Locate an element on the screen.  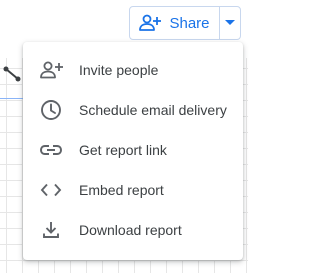
menu-item-schedule-email-delivery: Schedule email delivery is located at coordinates (133, 110).